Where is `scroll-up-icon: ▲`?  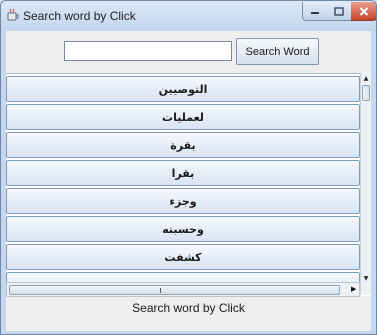
scroll-up-icon: ▲ is located at coordinates (366, 78).